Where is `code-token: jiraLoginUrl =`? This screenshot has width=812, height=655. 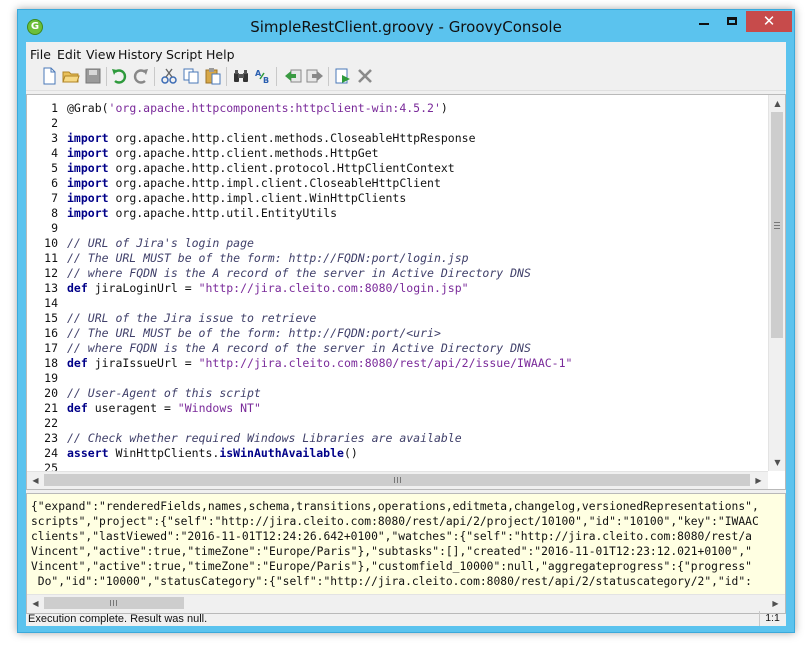 code-token: jiraLoginUrl = is located at coordinates (143, 288).